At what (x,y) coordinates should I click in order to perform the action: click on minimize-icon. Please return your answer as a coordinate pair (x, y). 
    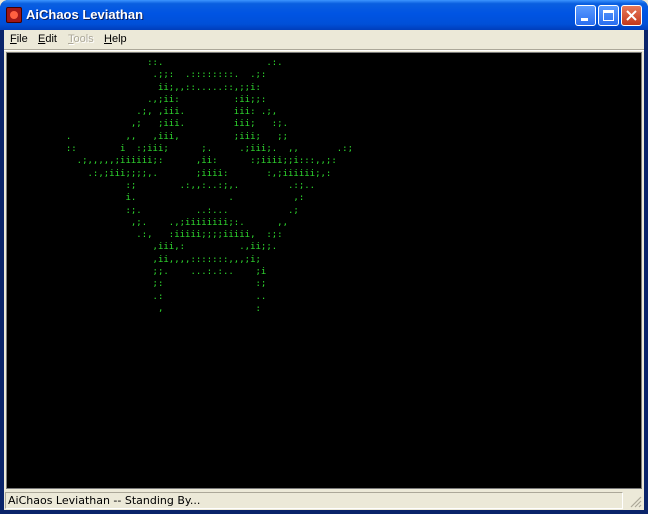
    Looking at the image, I should click on (584, 19).